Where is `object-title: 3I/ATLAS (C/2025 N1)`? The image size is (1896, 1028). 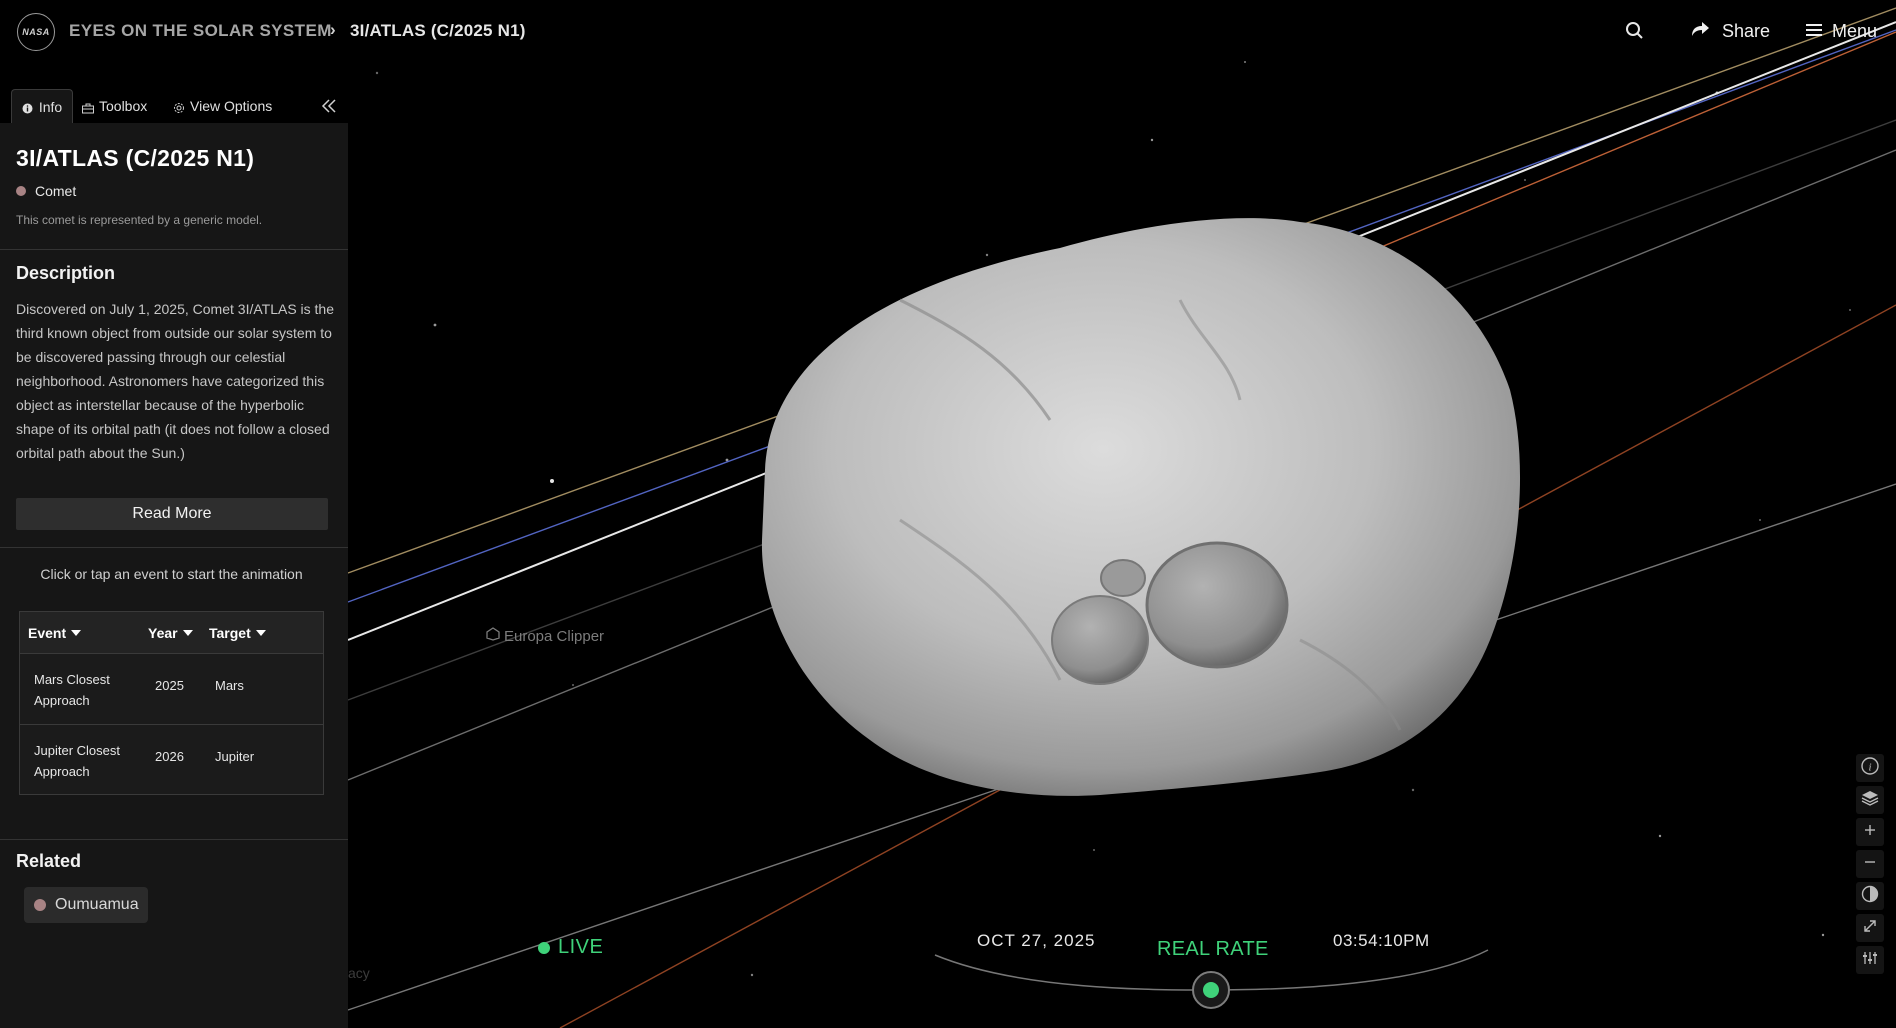 object-title: 3I/ATLAS (C/2025 N1) is located at coordinates (135, 158).